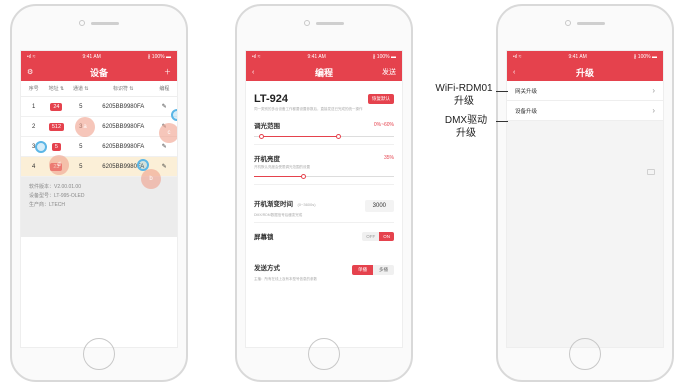  I want to click on table-header: 序号 地址 ⇅ 通道 ⇅ 标识符 ⇅ 编程, so click(99, 89).